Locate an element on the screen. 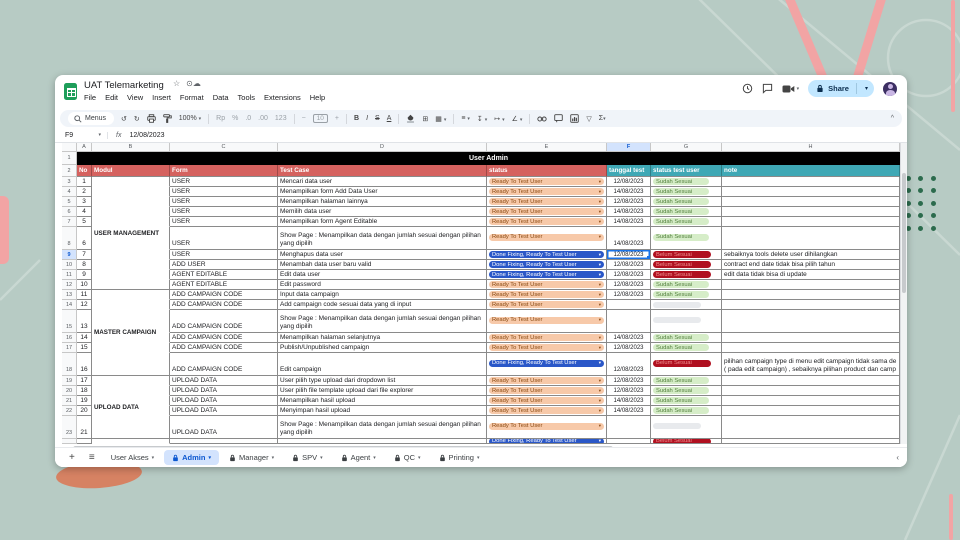 Image resolution: width=960 pixels, height=540 pixels. cell-note: sebaiknya tools delete user dihilangkan is located at coordinates (811, 255).